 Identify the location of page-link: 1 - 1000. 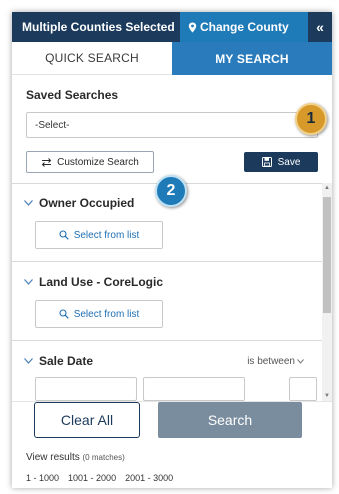
(42, 478).